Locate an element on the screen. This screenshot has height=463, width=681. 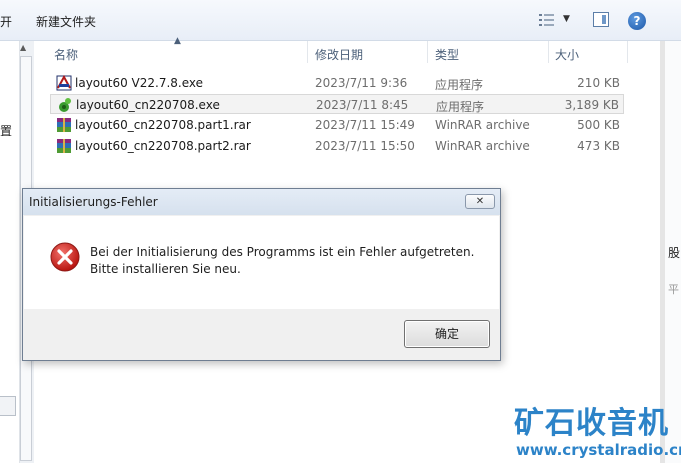
view-options-icon is located at coordinates (547, 20).